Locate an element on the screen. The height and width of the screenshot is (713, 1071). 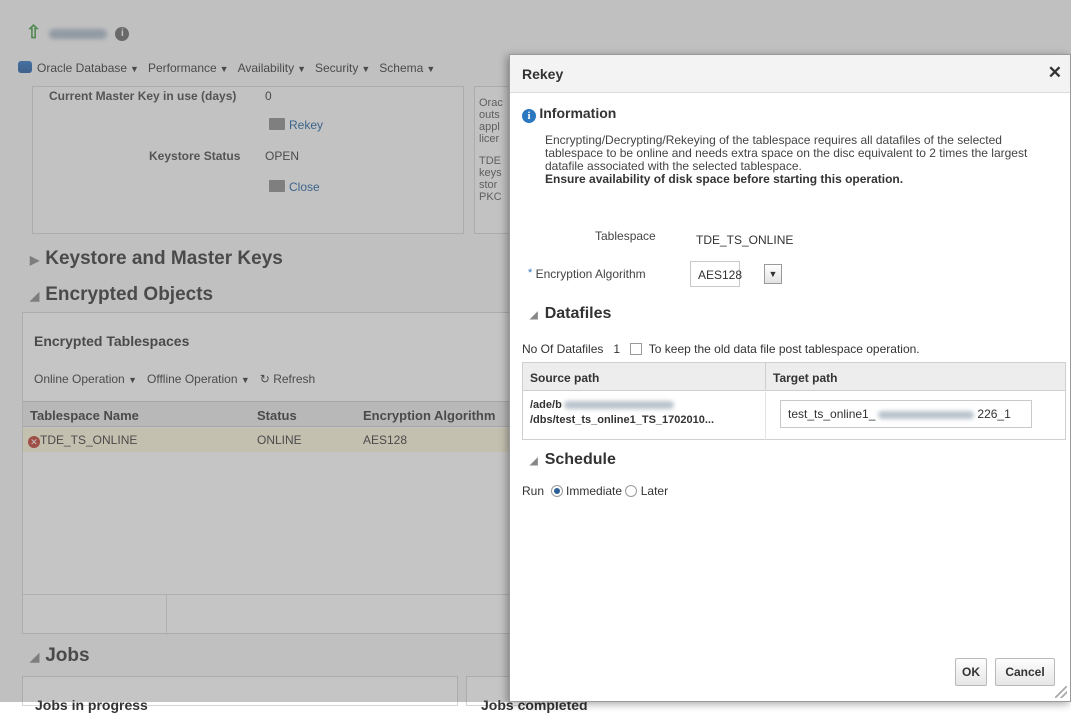
information-heading: i Information is located at coordinates (569, 114).